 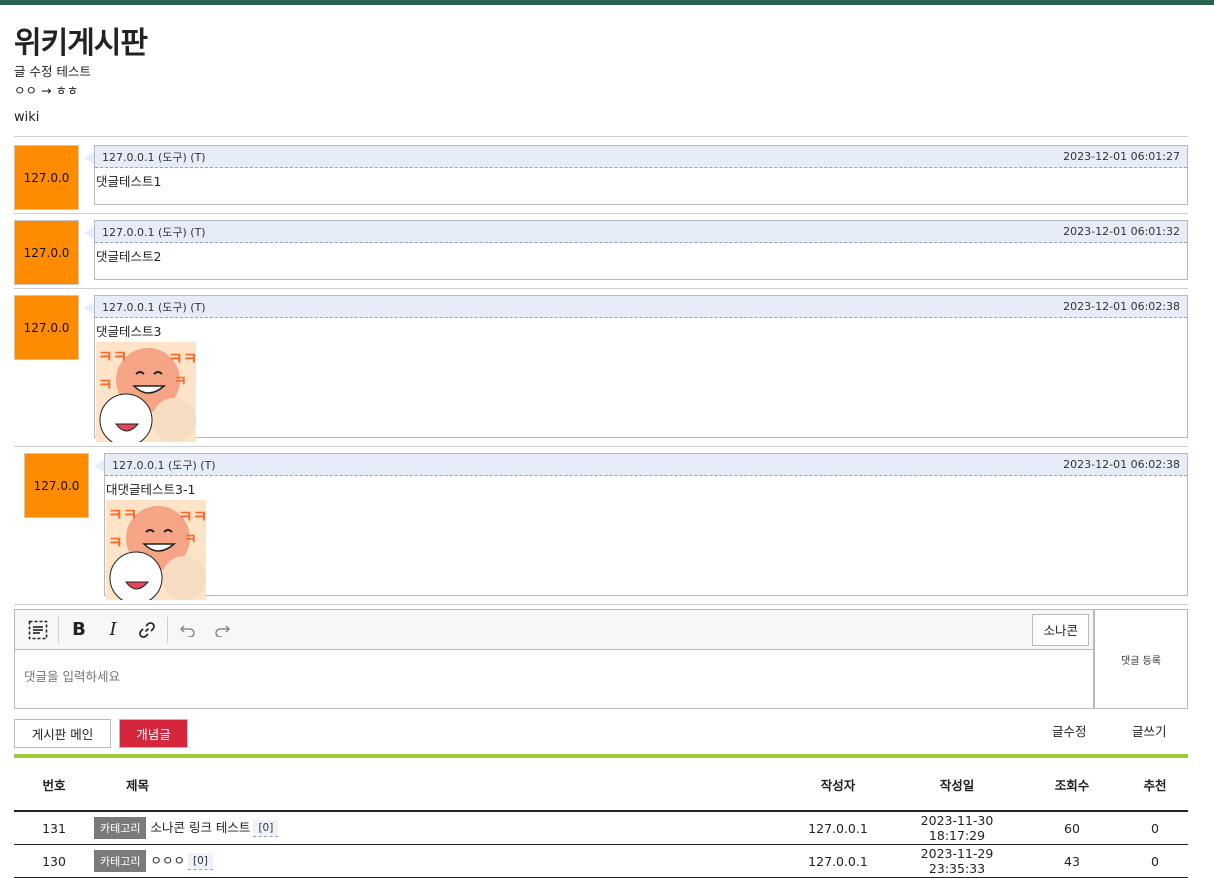 What do you see at coordinates (38, 630) in the screenshot?
I see `source-mode-icon` at bounding box center [38, 630].